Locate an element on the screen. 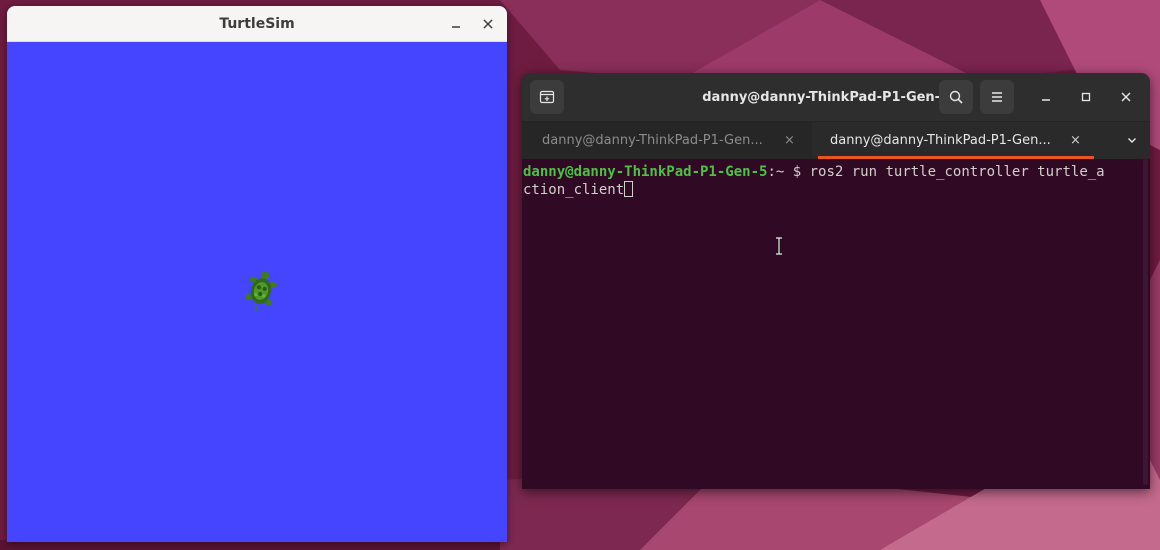 Image resolution: width=1160 pixels, height=550 pixels. turtlesim-title: TurtleSim is located at coordinates (257, 23).